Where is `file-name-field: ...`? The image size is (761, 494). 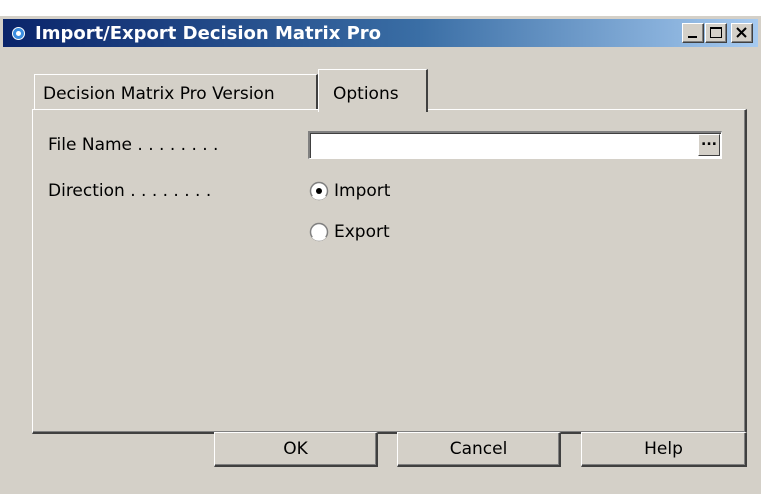 file-name-field: ... is located at coordinates (515, 145).